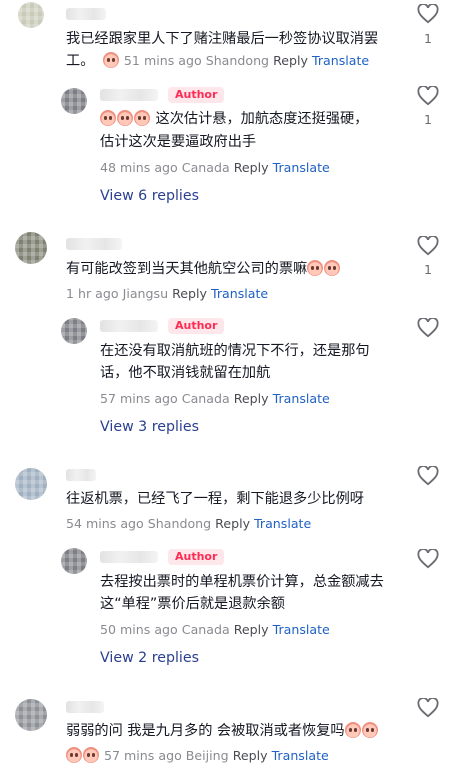 This screenshot has height=769, width=453. I want to click on comment-meta: 57 mins ago Beijing Reply Translate, so click(197, 755).